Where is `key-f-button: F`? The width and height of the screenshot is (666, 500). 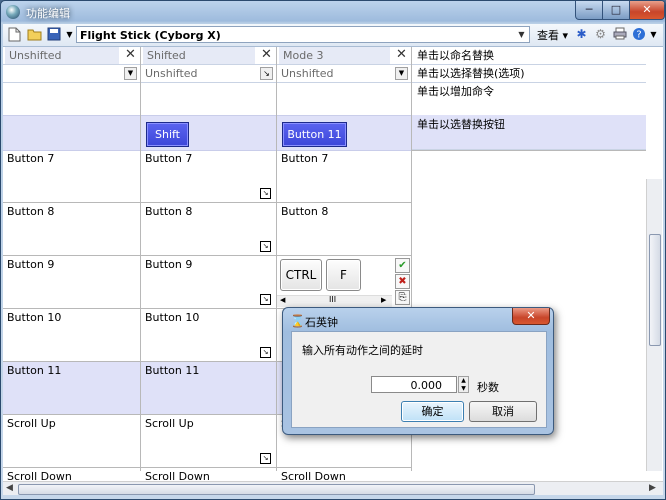 key-f-button: F is located at coordinates (343, 275).